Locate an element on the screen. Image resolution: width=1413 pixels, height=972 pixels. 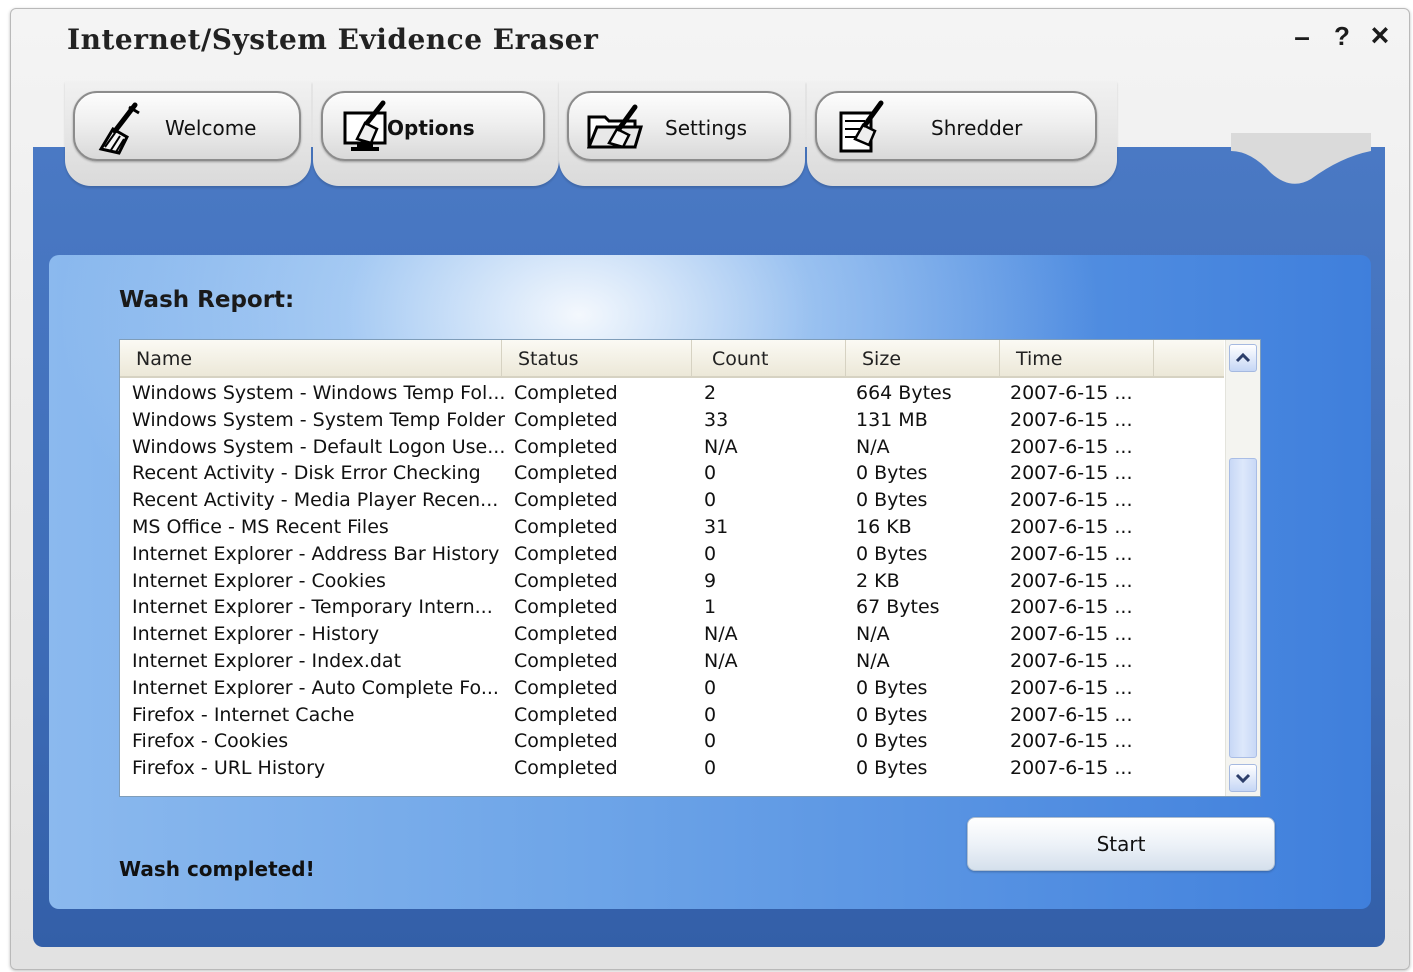
tab-settings: Settings is located at coordinates (679, 126).